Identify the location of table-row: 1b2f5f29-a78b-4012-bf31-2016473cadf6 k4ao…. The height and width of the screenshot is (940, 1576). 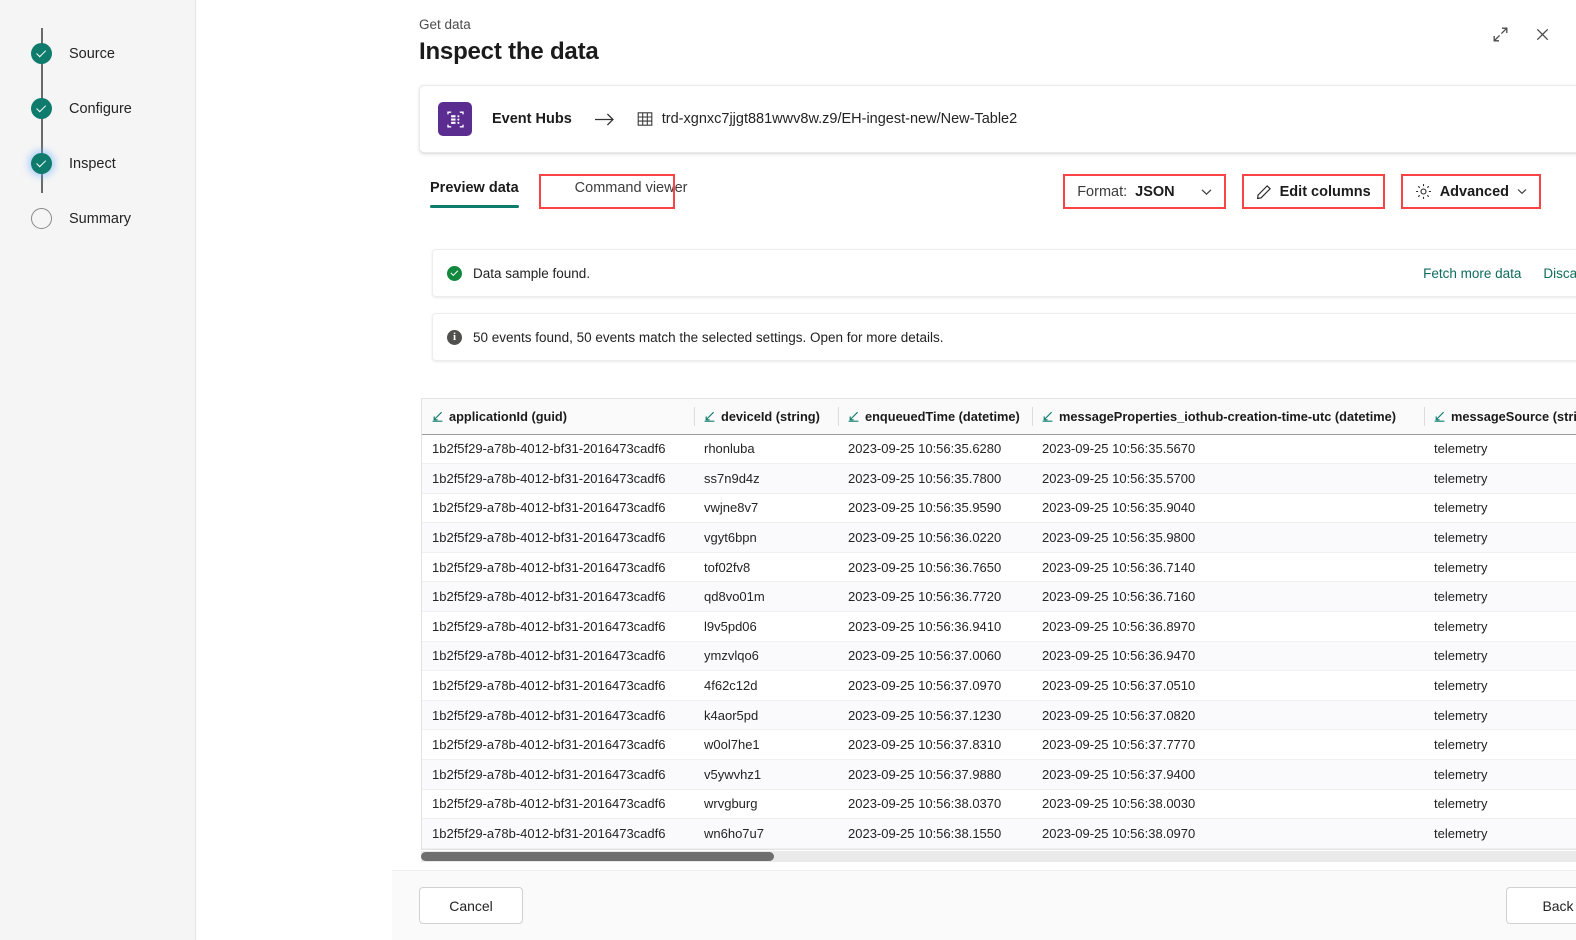
(999, 715).